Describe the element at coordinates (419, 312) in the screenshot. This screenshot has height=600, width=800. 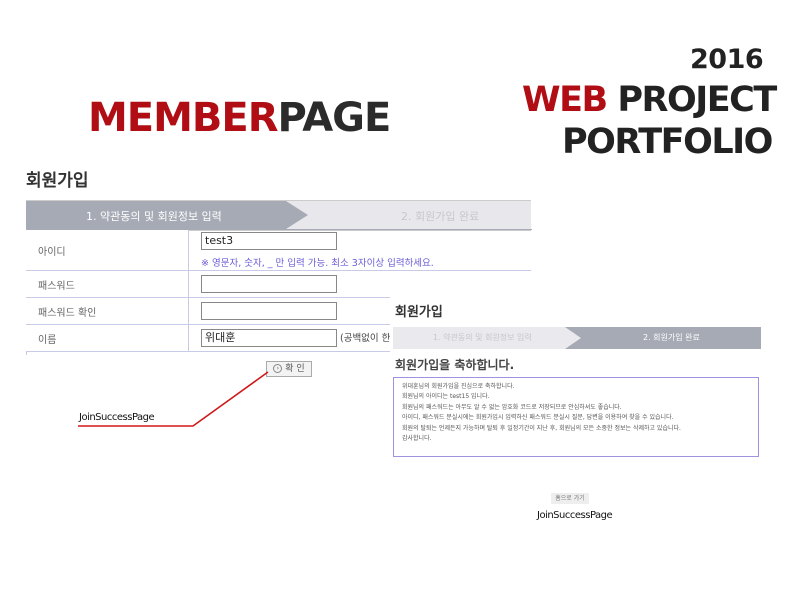
I see `success-title: 회원가입` at that location.